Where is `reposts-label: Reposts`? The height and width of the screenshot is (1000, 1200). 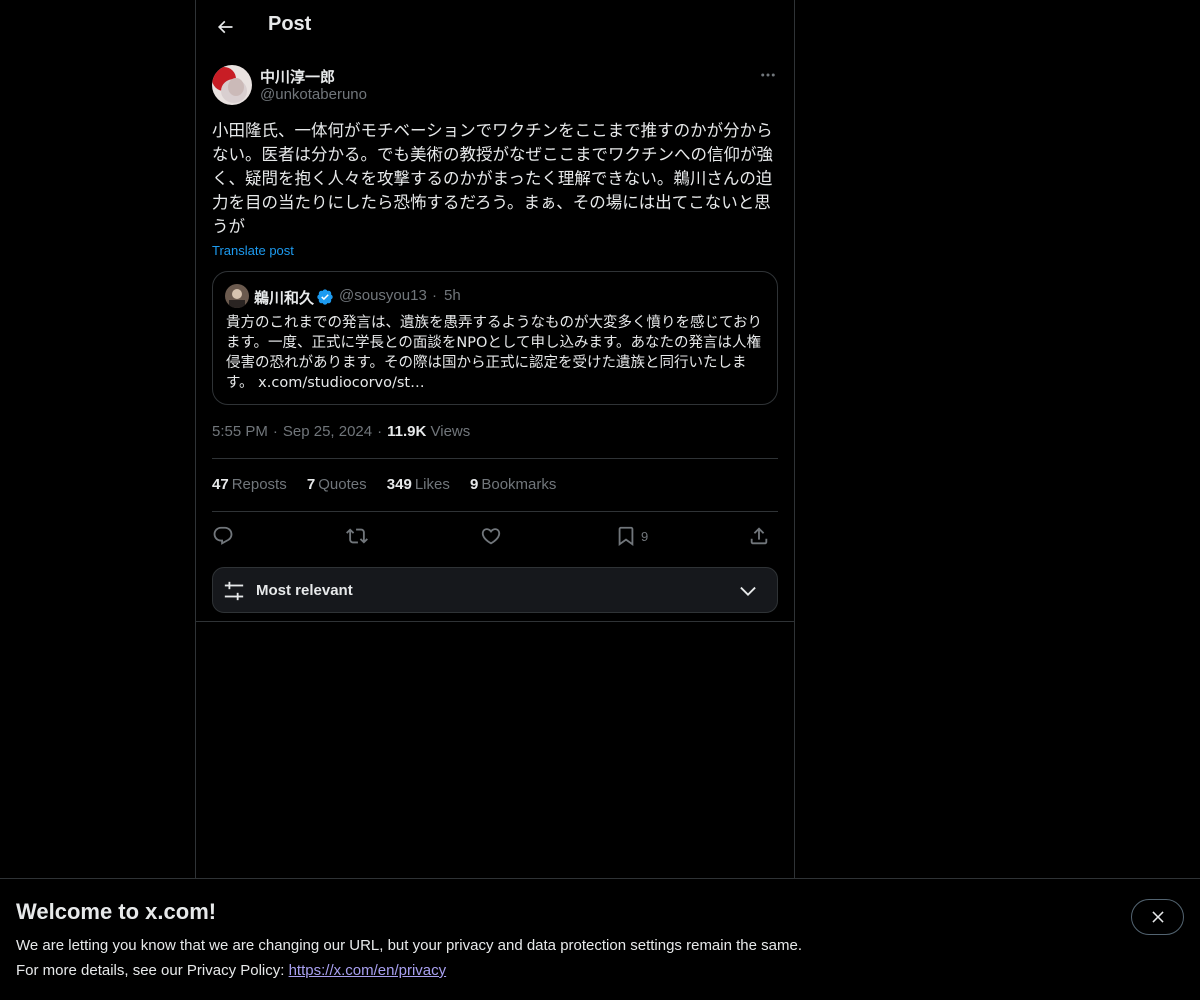 reposts-label: Reposts is located at coordinates (259, 484).